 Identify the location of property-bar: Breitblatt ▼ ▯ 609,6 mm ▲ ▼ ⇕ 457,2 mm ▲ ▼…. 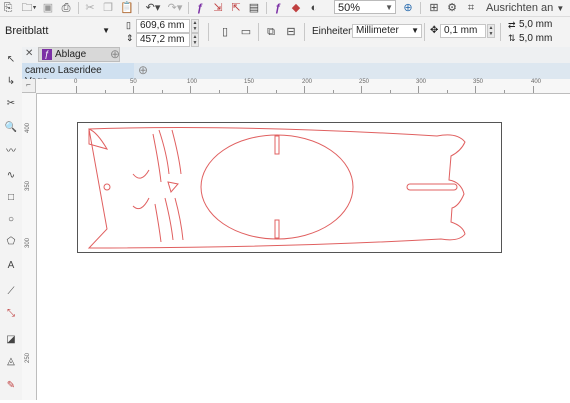
(285, 32).